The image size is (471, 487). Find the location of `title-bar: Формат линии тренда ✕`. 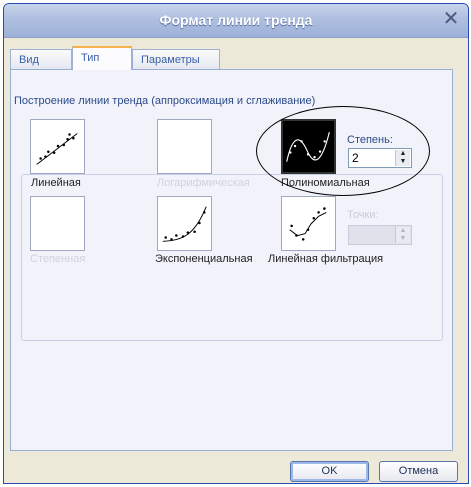

title-bar: Формат линии тренда ✕ is located at coordinates (236, 21).